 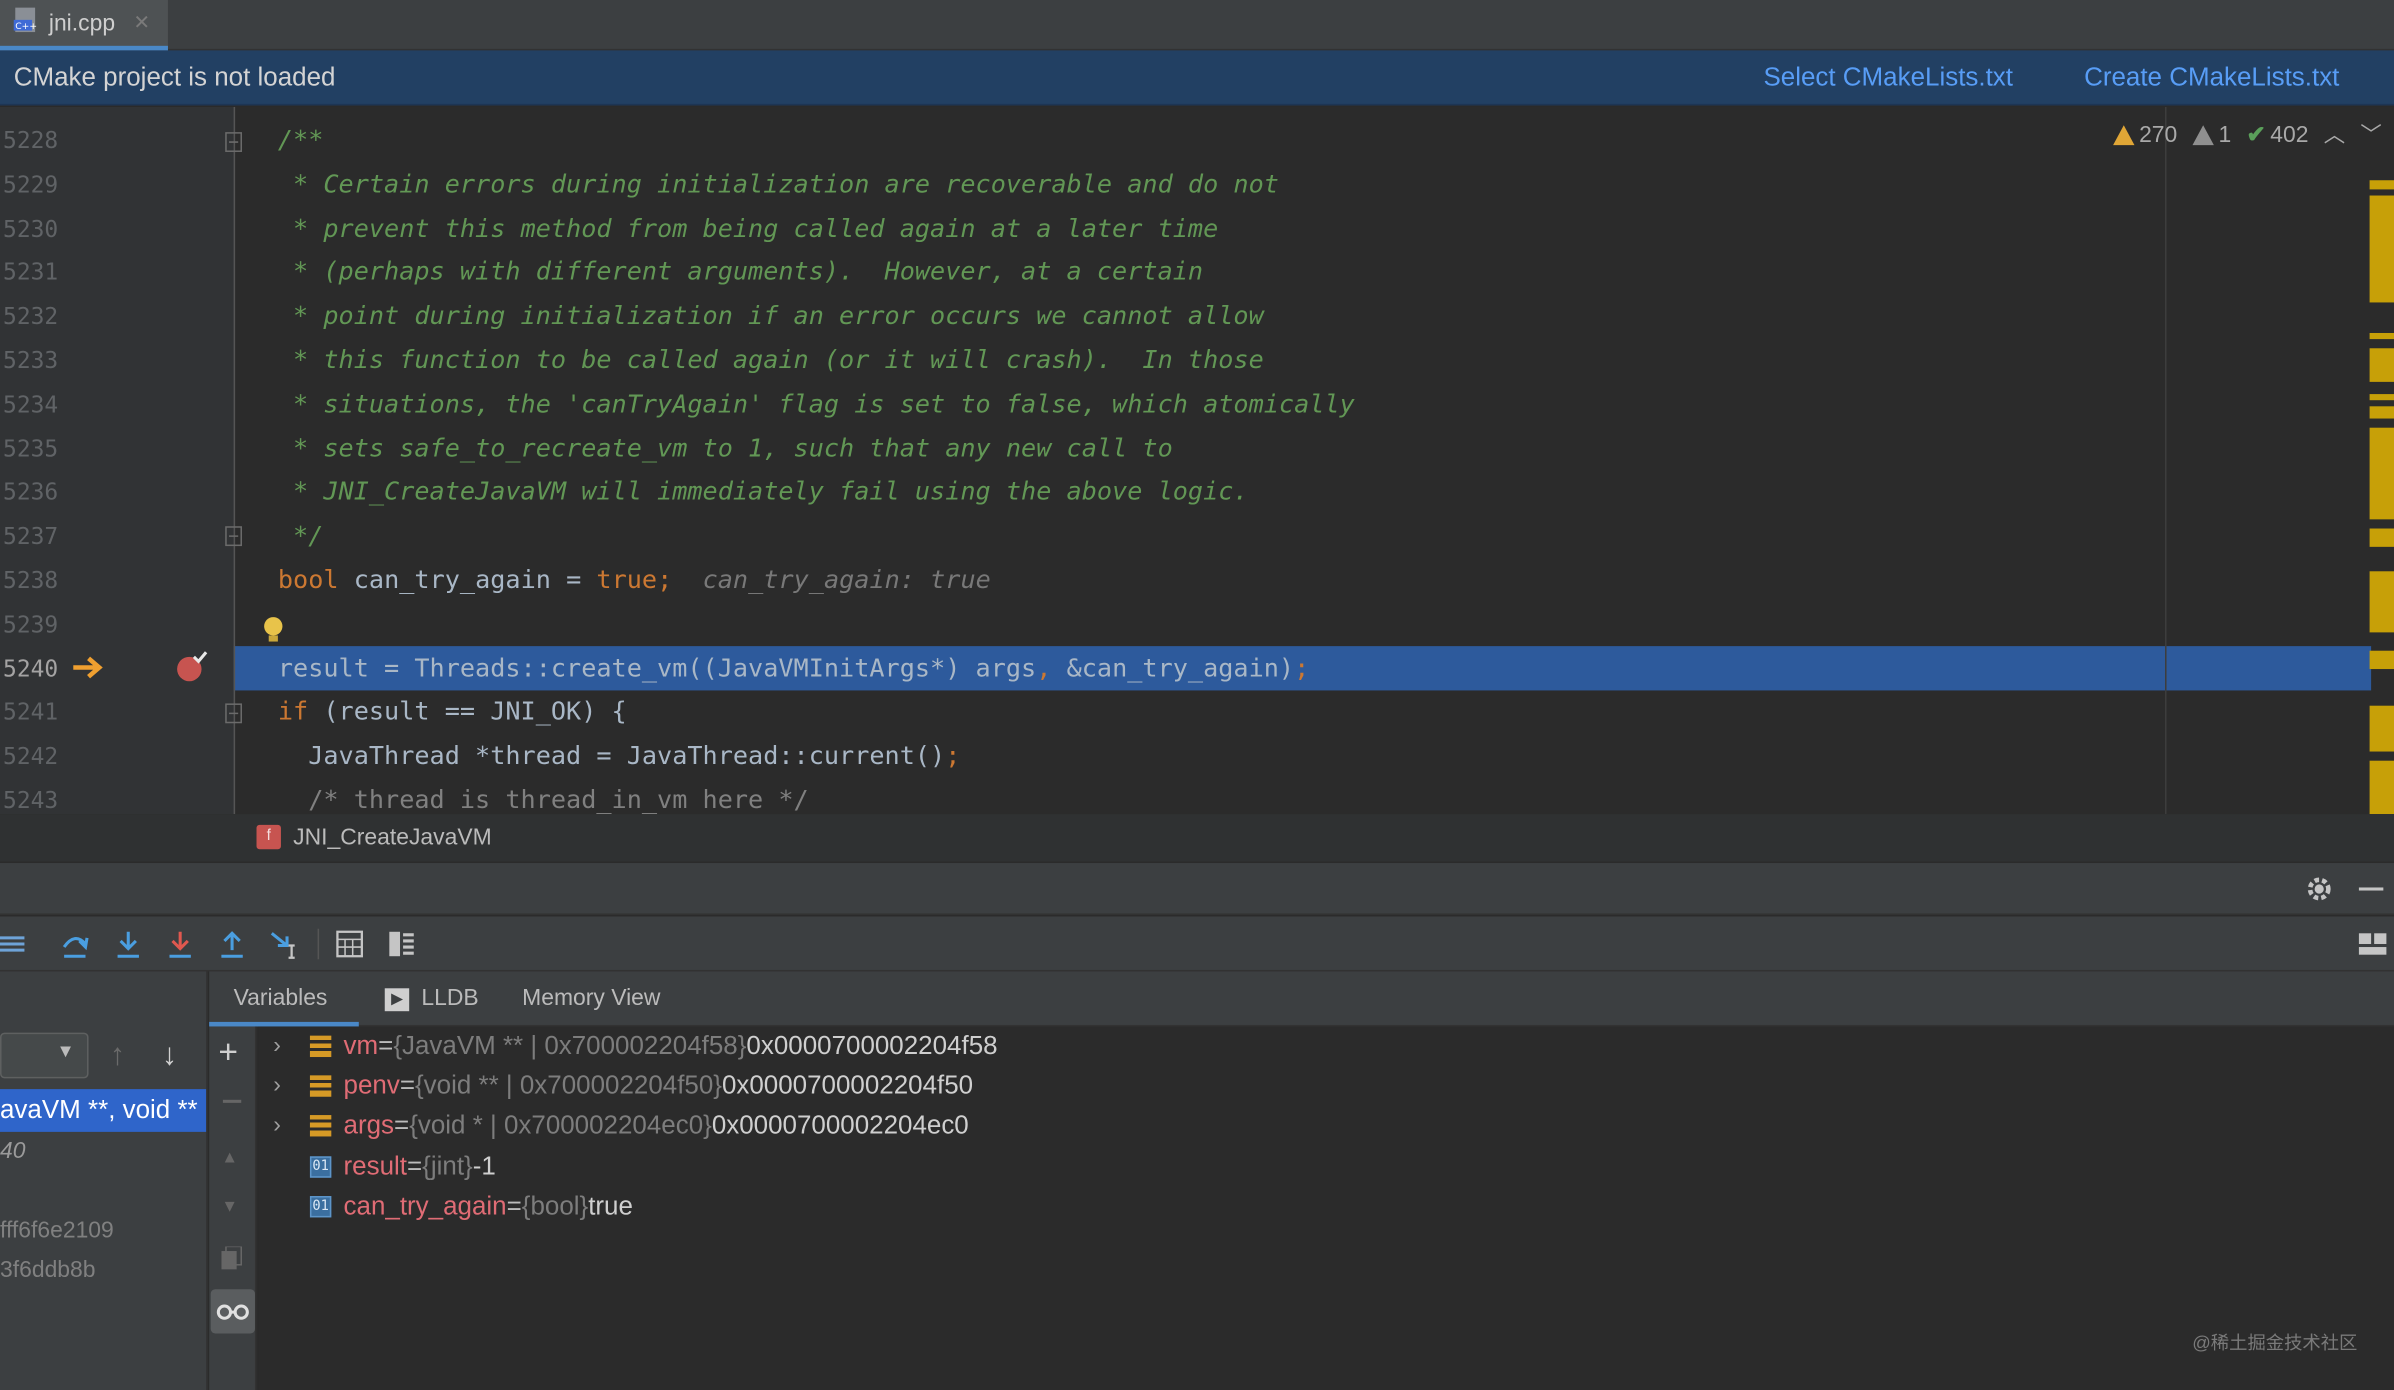 I want to click on line-number: 5242, so click(x=35, y=756).